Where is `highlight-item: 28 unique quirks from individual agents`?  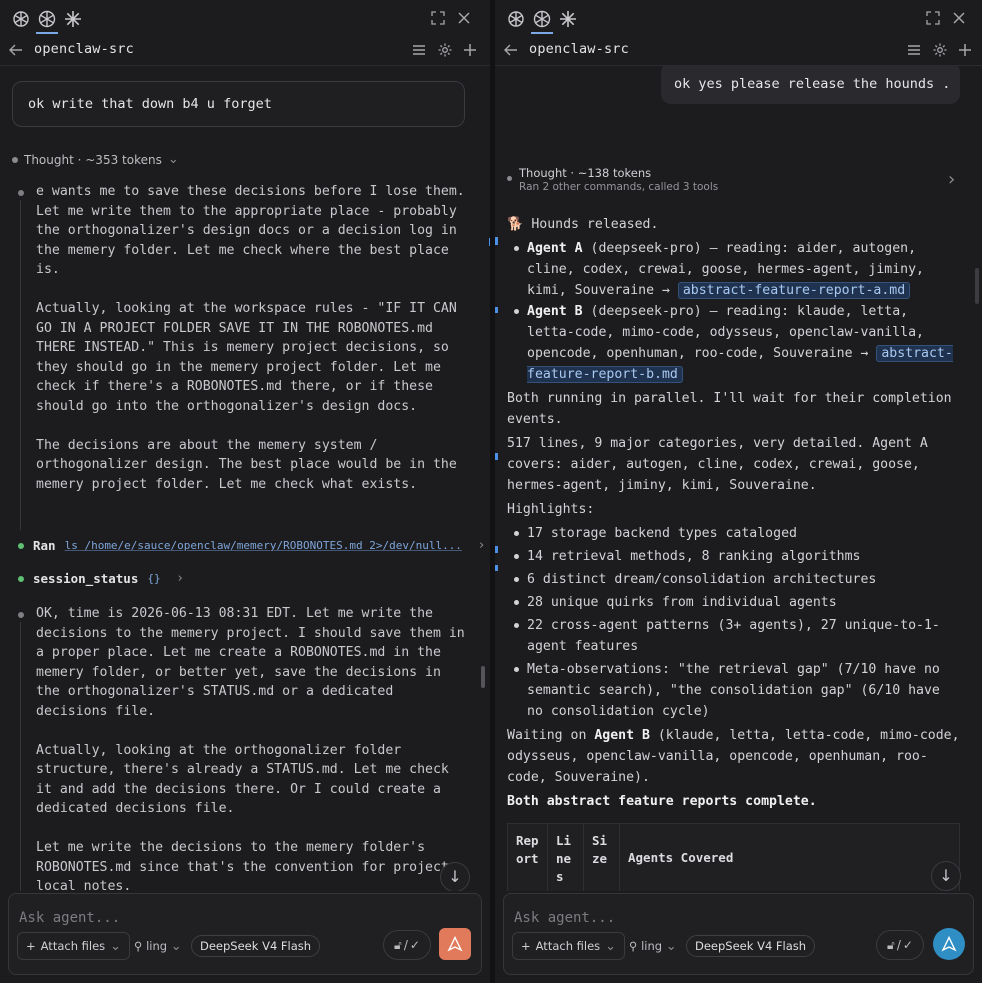
highlight-item: 28 unique quirks from individual agents is located at coordinates (734, 602).